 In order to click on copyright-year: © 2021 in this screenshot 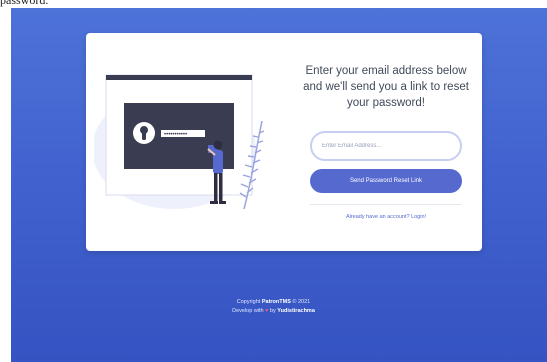, I will do `click(301, 302)`.